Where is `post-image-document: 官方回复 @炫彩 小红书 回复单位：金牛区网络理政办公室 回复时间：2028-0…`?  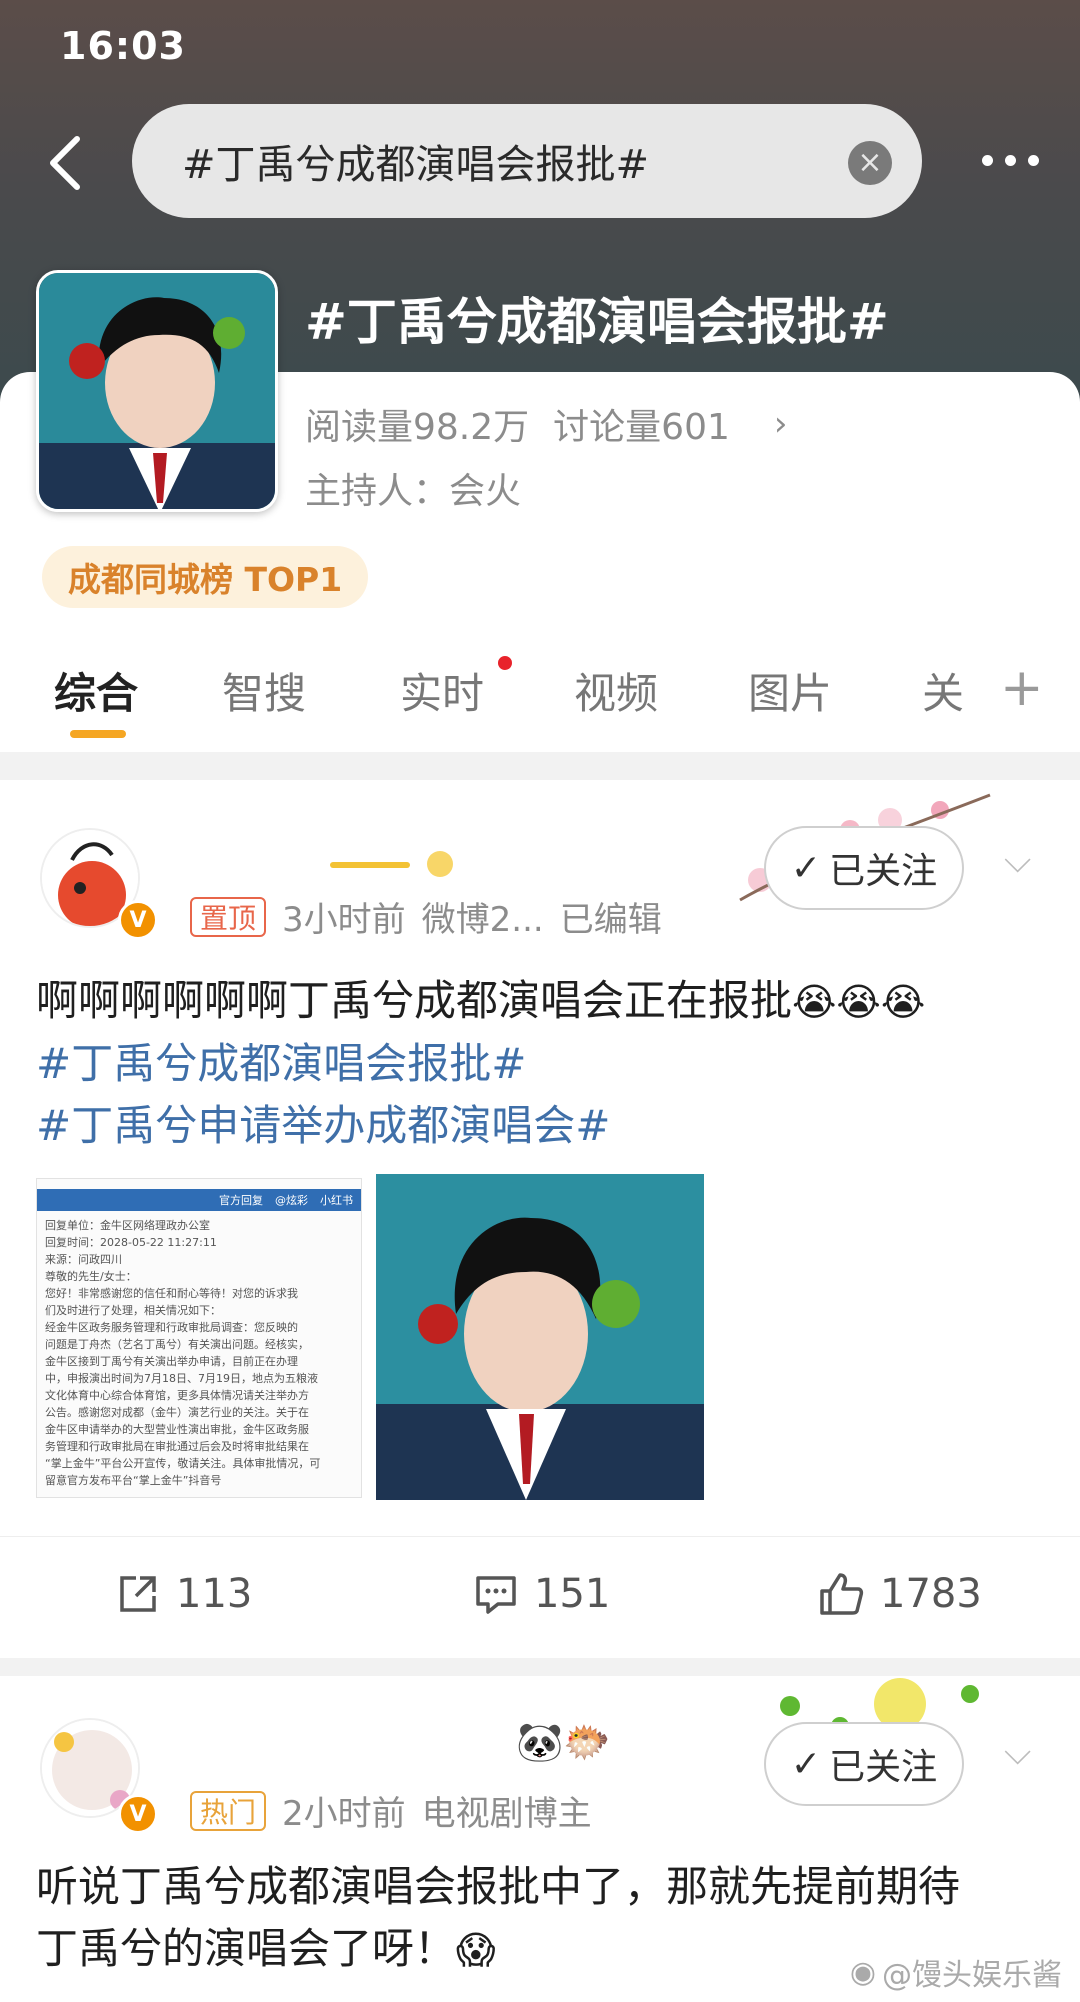
post-image-document: 官方回复 @炫彩 小红书 回复单位：金牛区网络理政办公室 回复时间：2028-0… is located at coordinates (199, 1338).